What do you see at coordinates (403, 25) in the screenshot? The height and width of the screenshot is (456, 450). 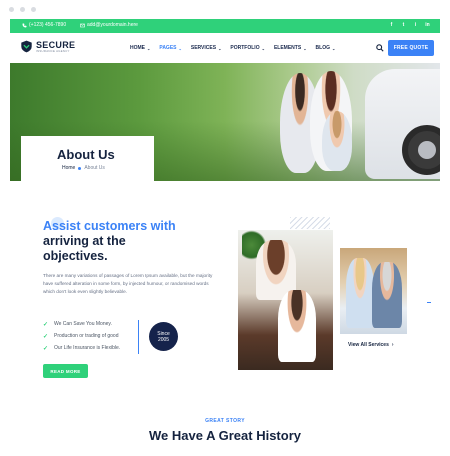 I see `twitter-icon: t` at bounding box center [403, 25].